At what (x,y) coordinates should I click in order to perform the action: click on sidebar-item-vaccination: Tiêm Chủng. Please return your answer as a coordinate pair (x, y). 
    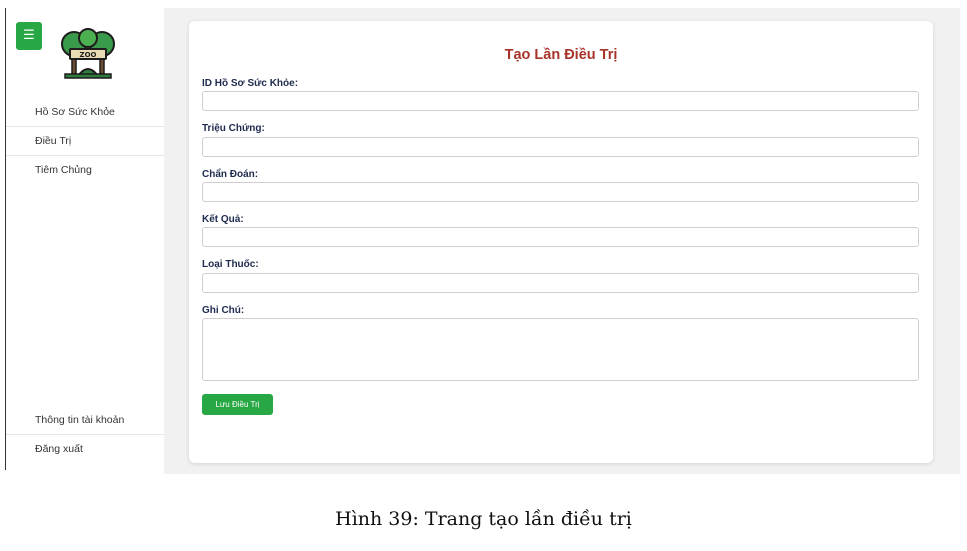
    Looking at the image, I should click on (85, 170).